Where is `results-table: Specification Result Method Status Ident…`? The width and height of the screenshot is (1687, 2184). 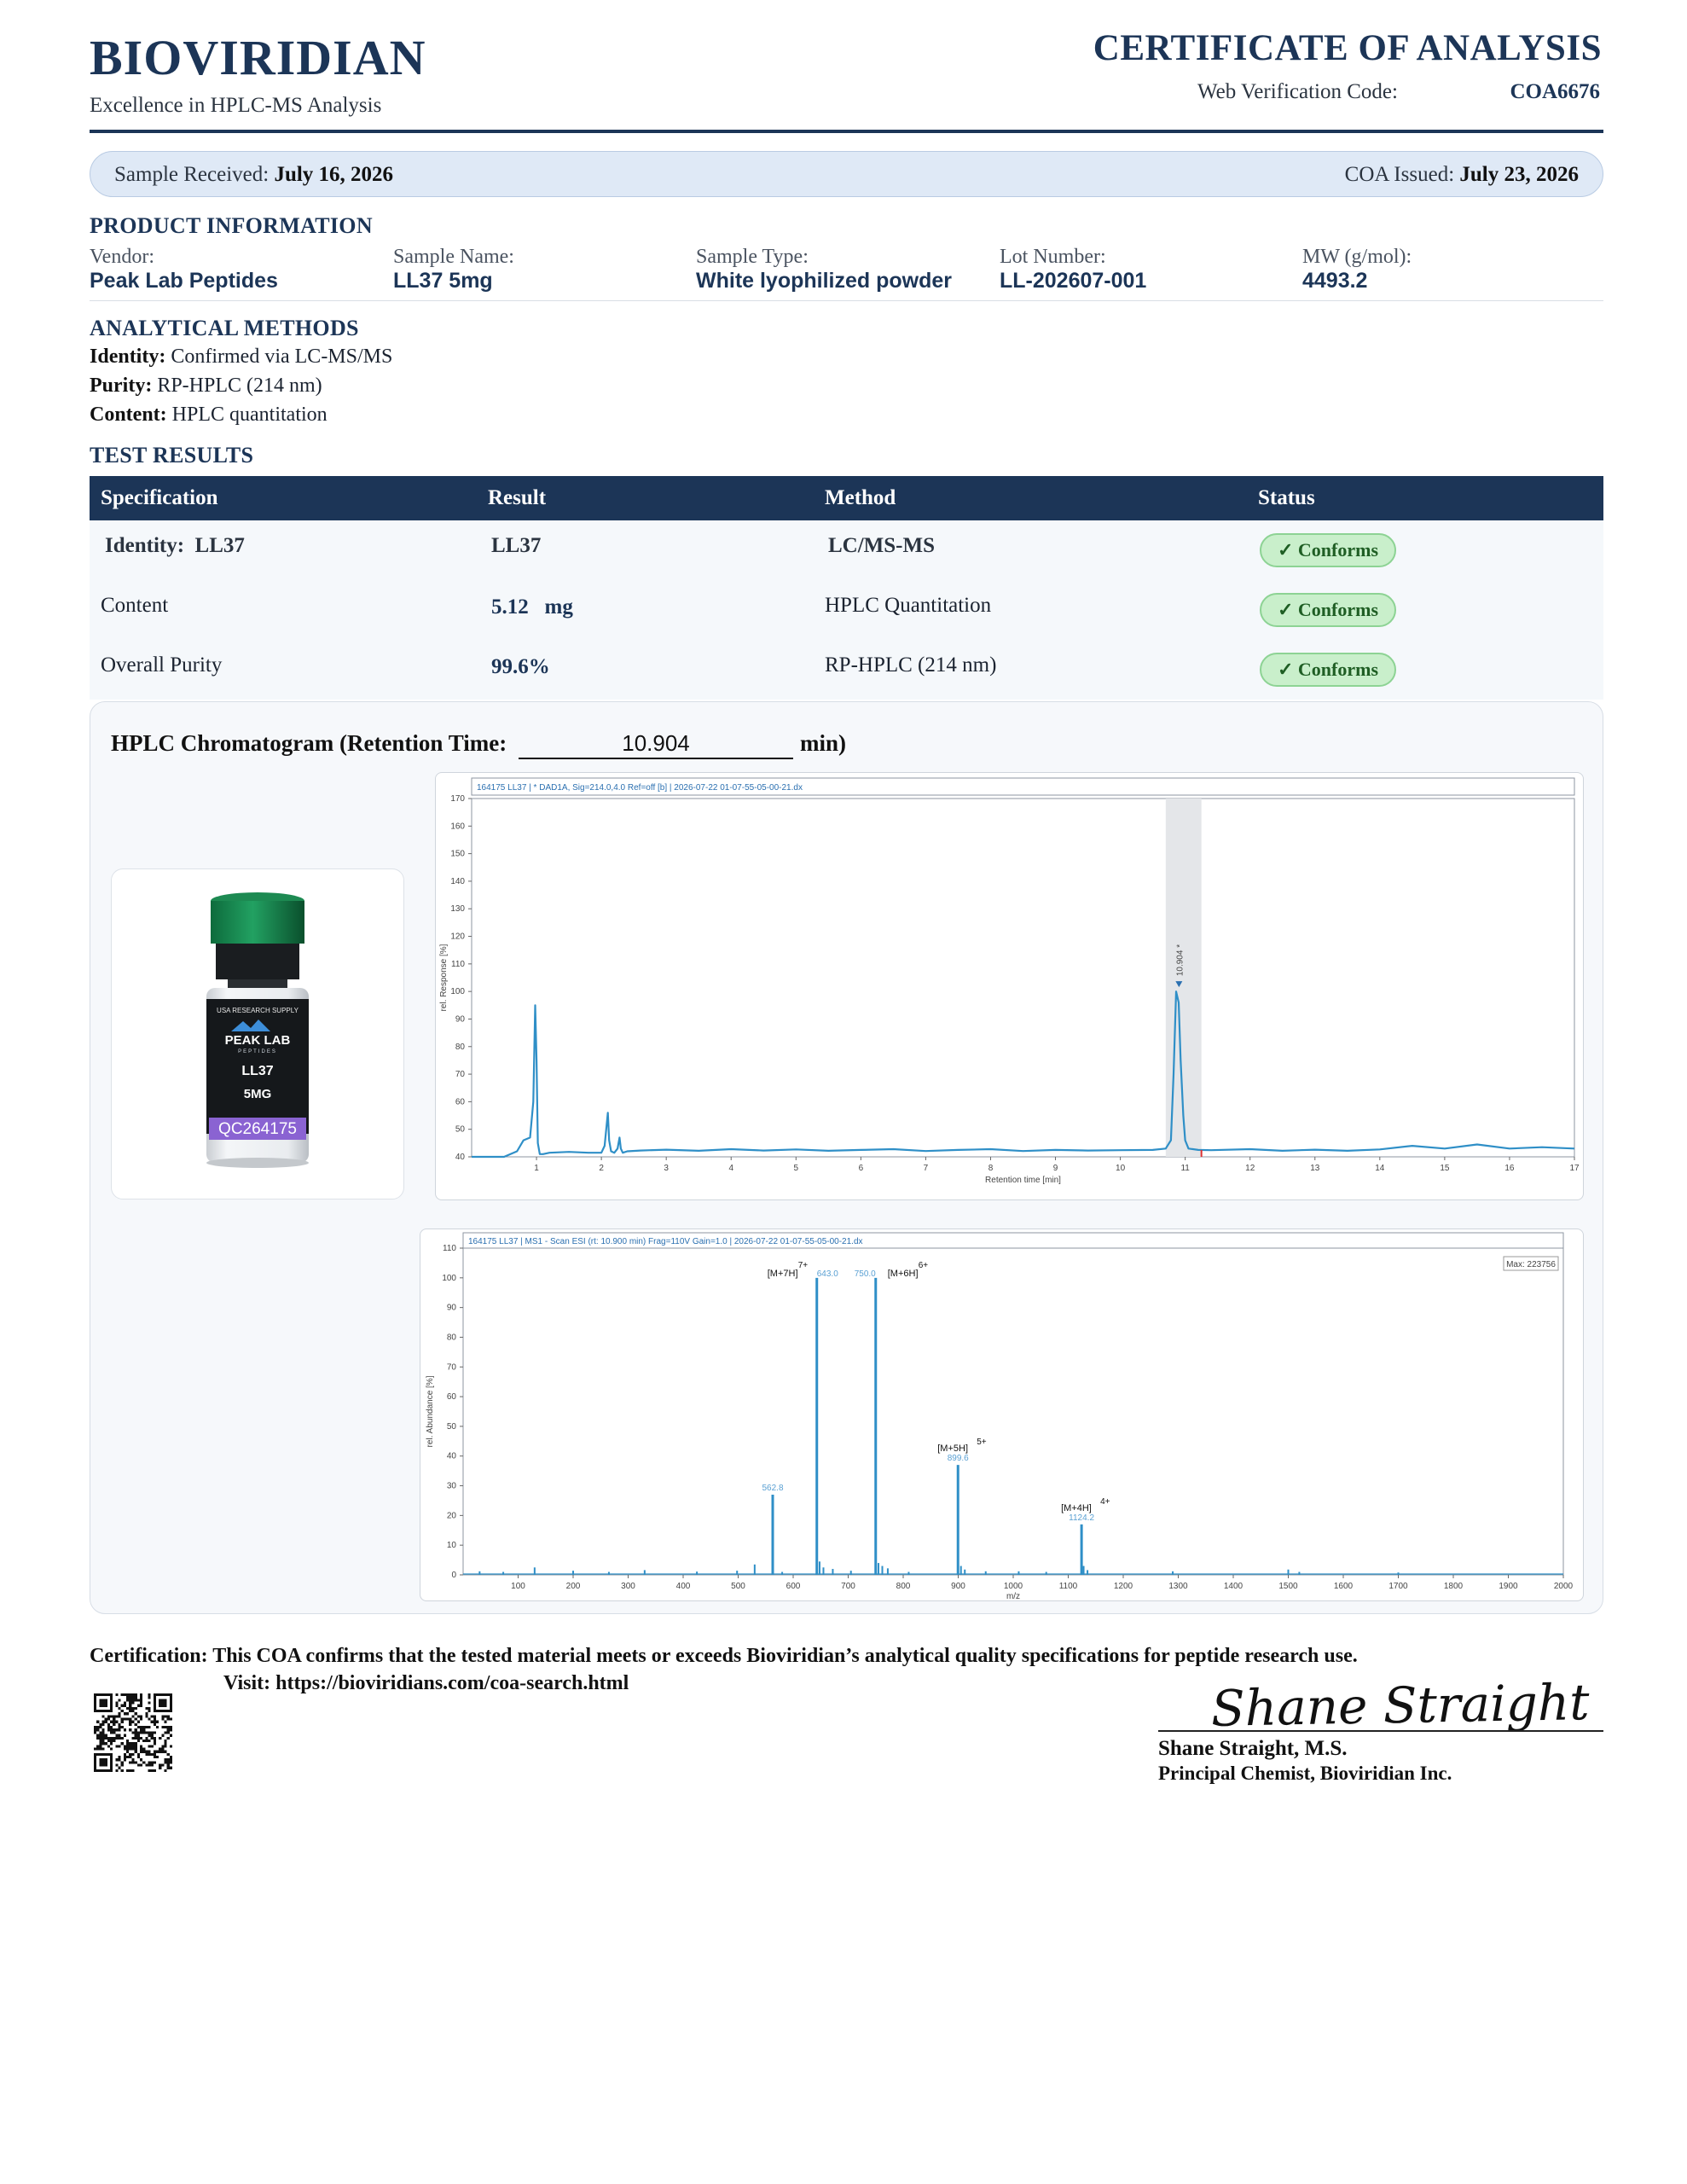
results-table: Specification Result Method Status Ident… is located at coordinates (846, 588).